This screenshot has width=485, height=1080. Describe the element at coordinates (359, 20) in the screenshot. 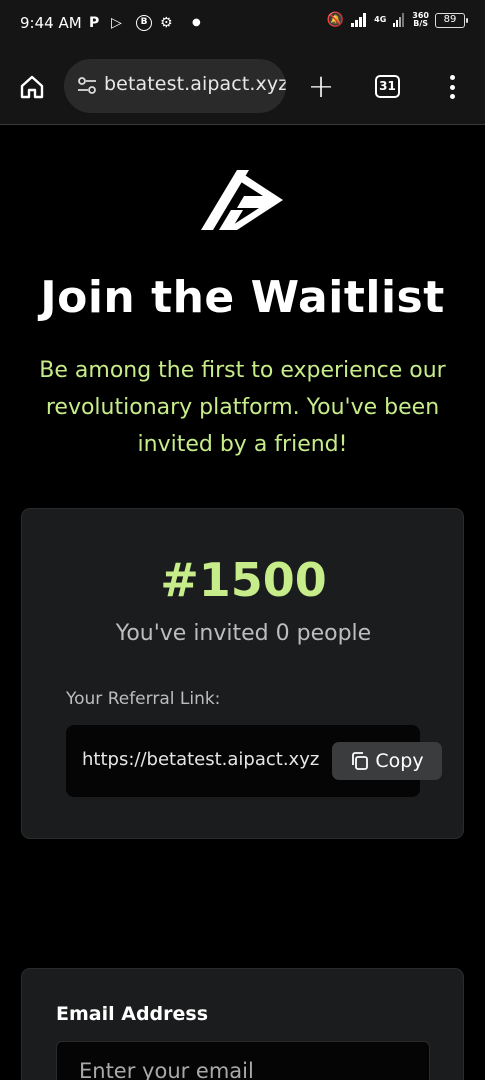

I see `signal-icon` at that location.